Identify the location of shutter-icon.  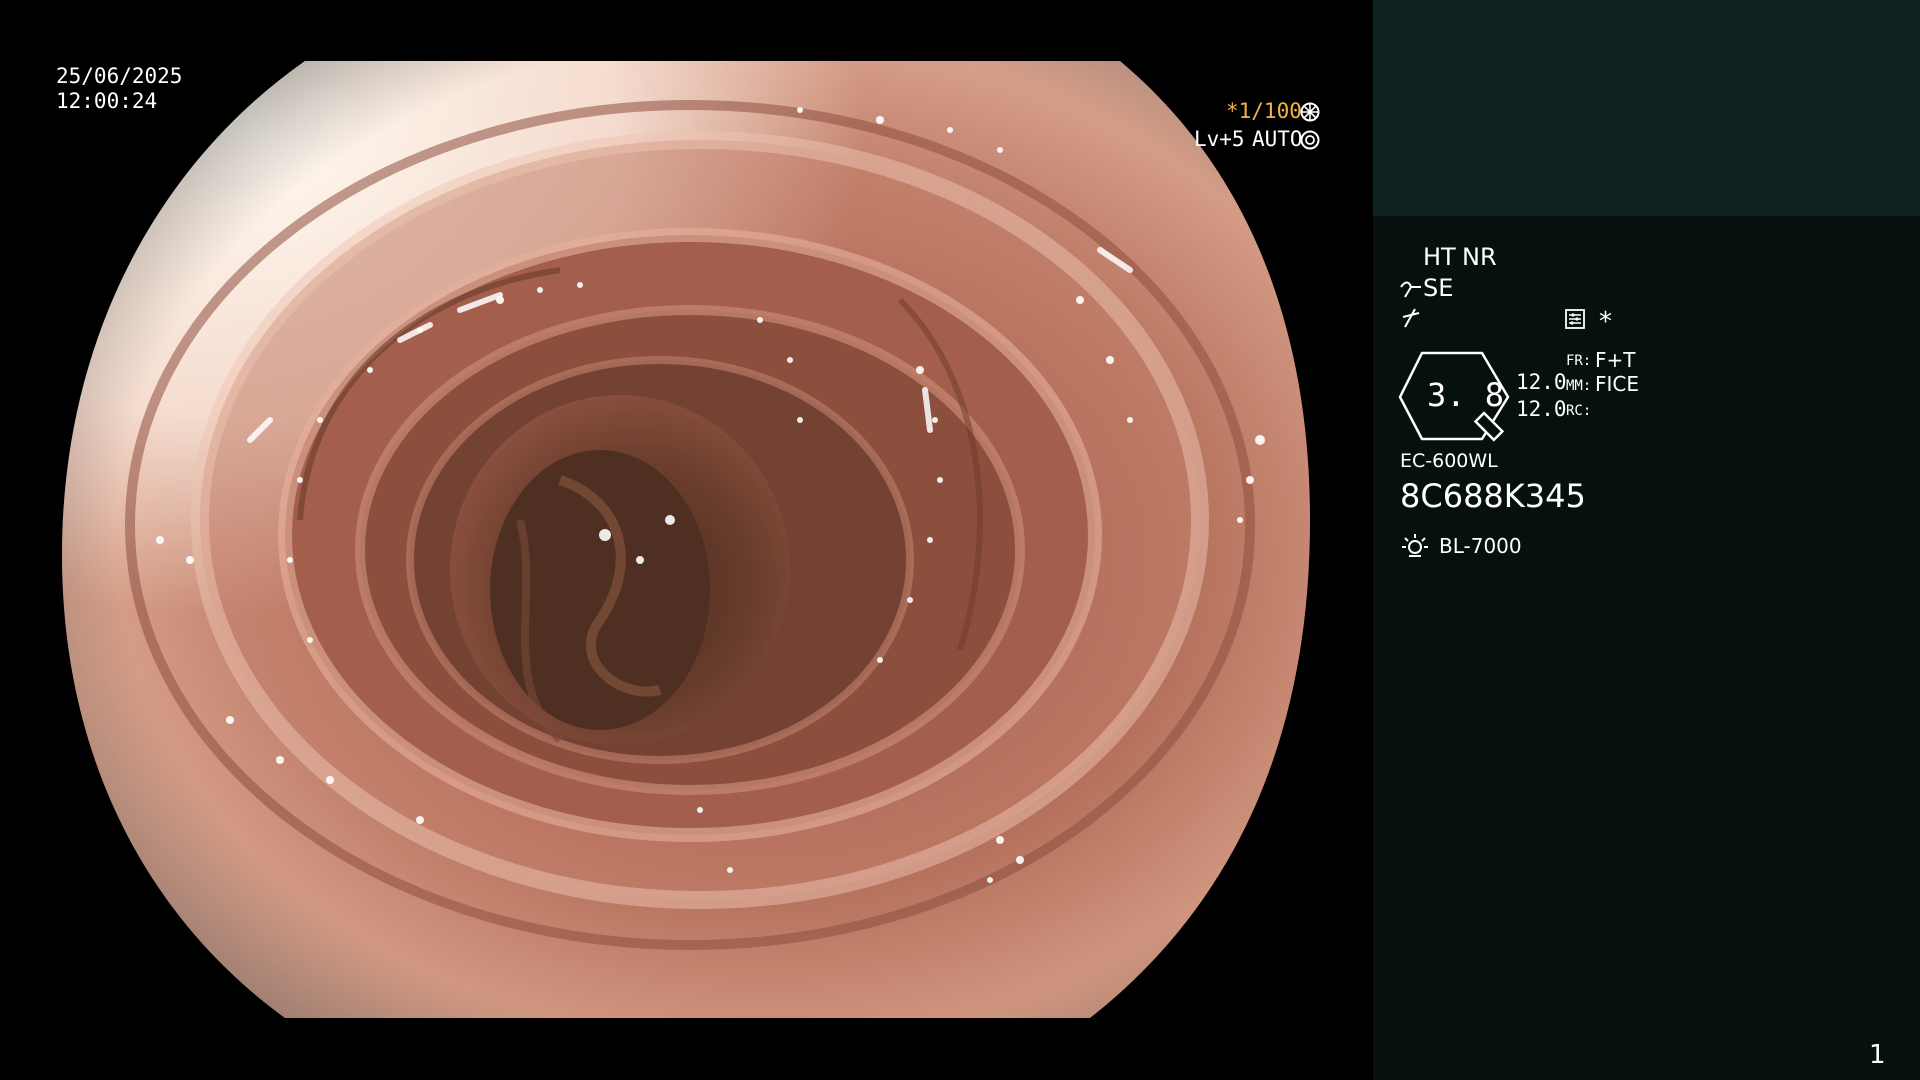
(1310, 112).